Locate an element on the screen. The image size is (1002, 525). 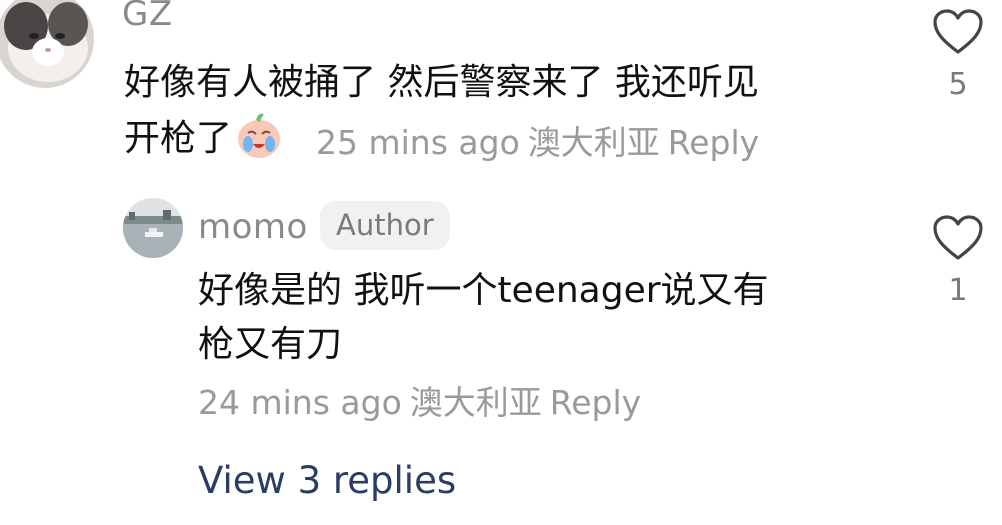
like-button: 5 is located at coordinates (958, 54).